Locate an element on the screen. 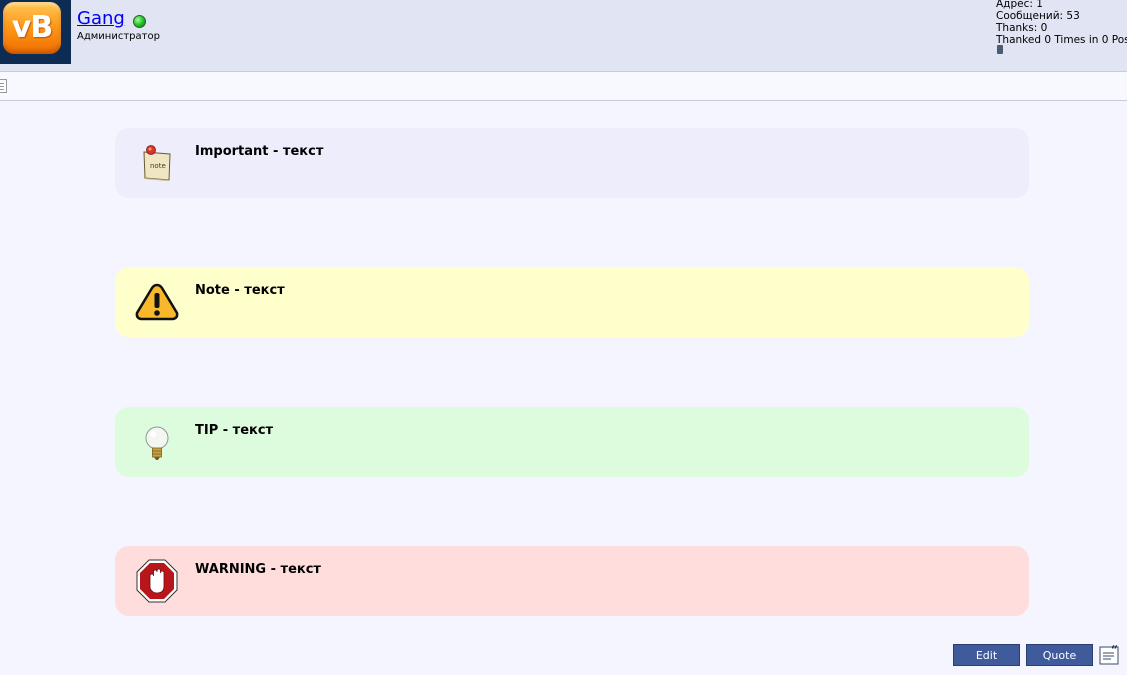 This screenshot has height=675, width=1127. multi-quote-icon: “ is located at coordinates (1111, 655).